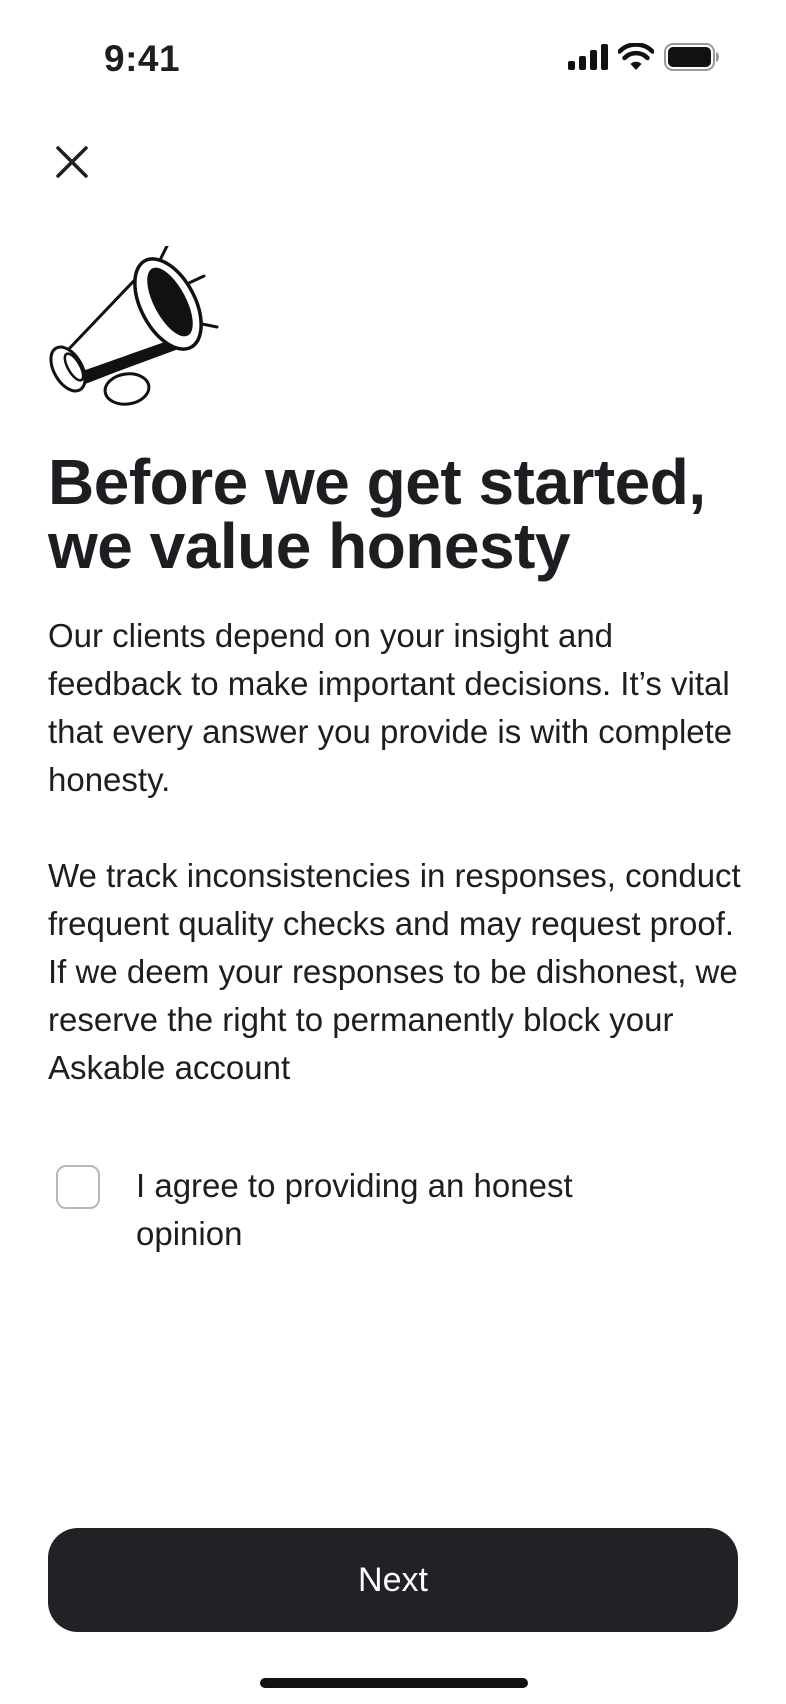 The image size is (786, 1704). I want to click on next-button: Next, so click(393, 1580).